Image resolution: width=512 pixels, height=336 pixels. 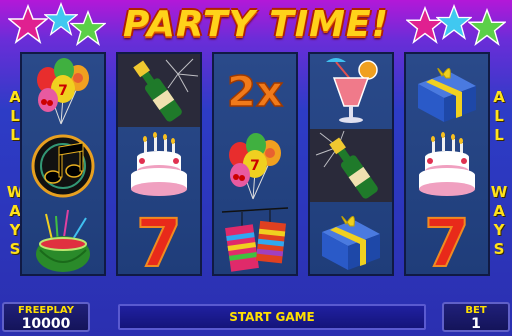 I want to click on game-title: PARTY TIME!, so click(x=256, y=24).